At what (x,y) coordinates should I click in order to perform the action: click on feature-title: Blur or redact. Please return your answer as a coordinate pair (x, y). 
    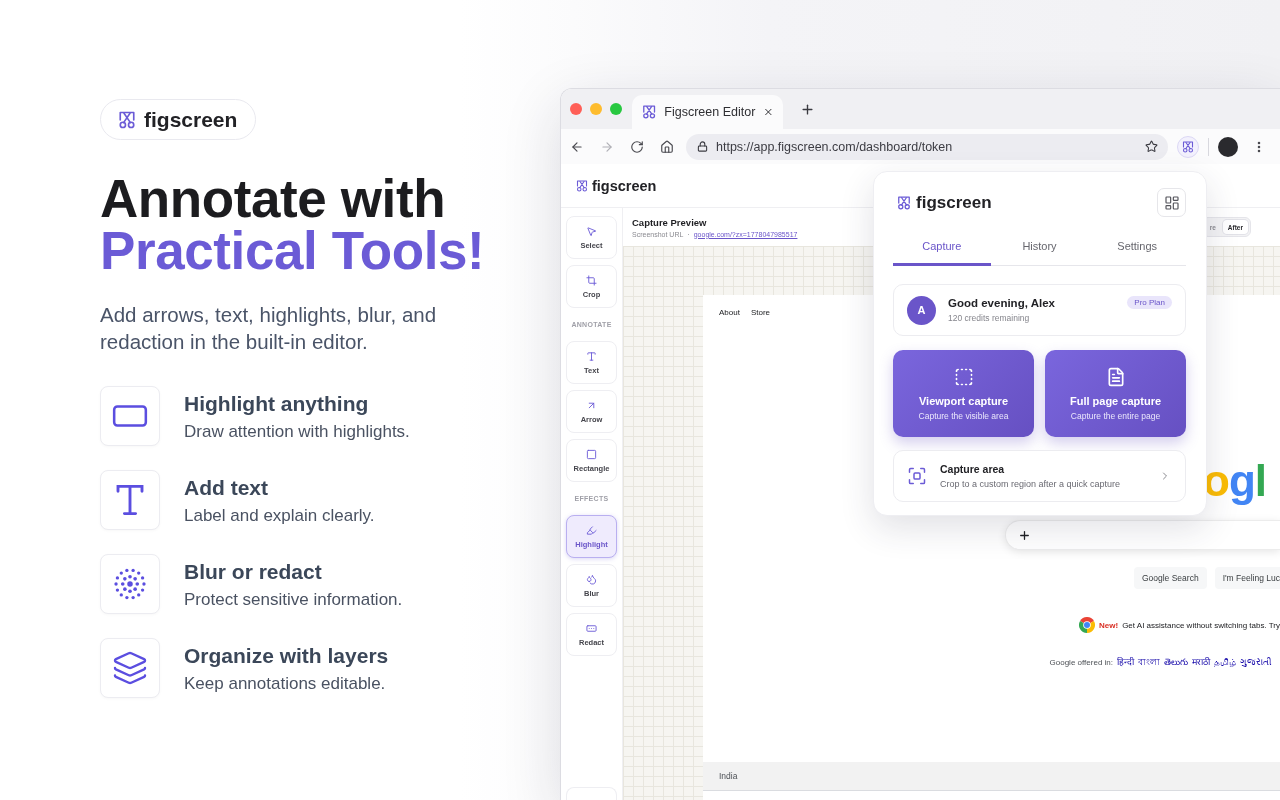
    Looking at the image, I should click on (253, 572).